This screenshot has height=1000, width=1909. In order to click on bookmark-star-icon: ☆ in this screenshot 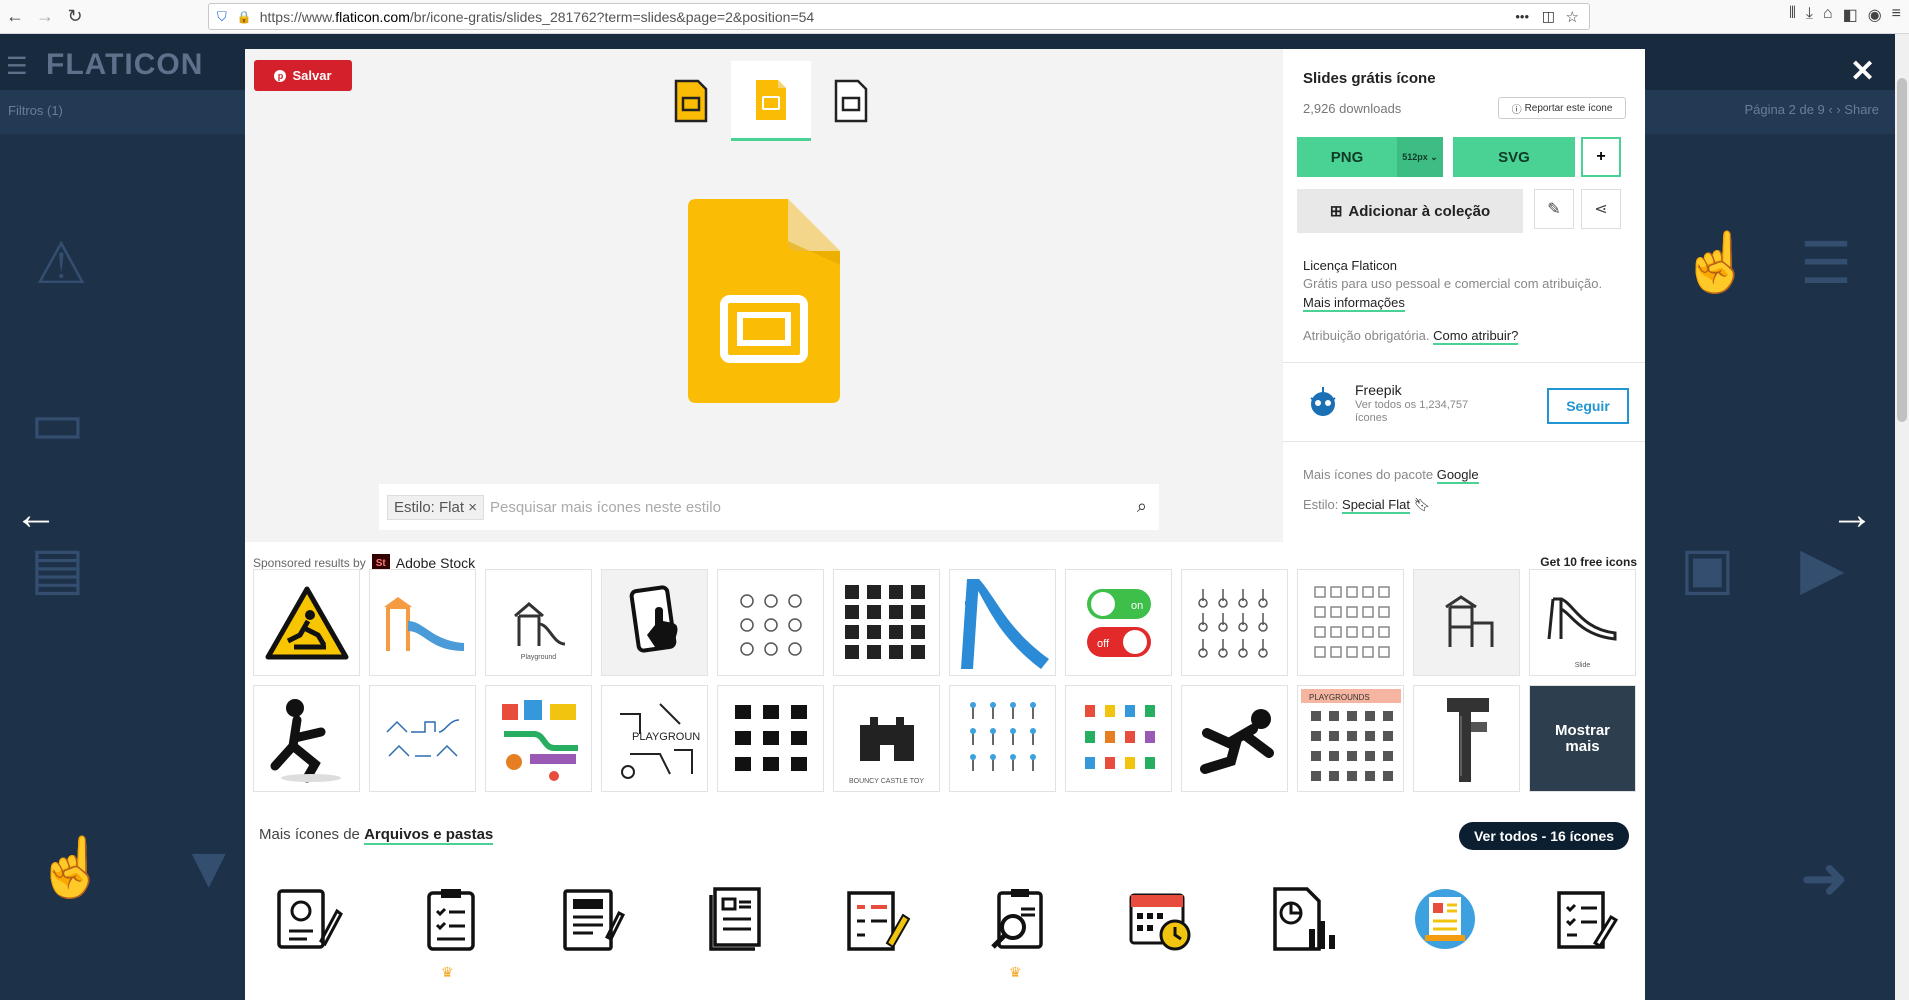, I will do `click(1572, 17)`.